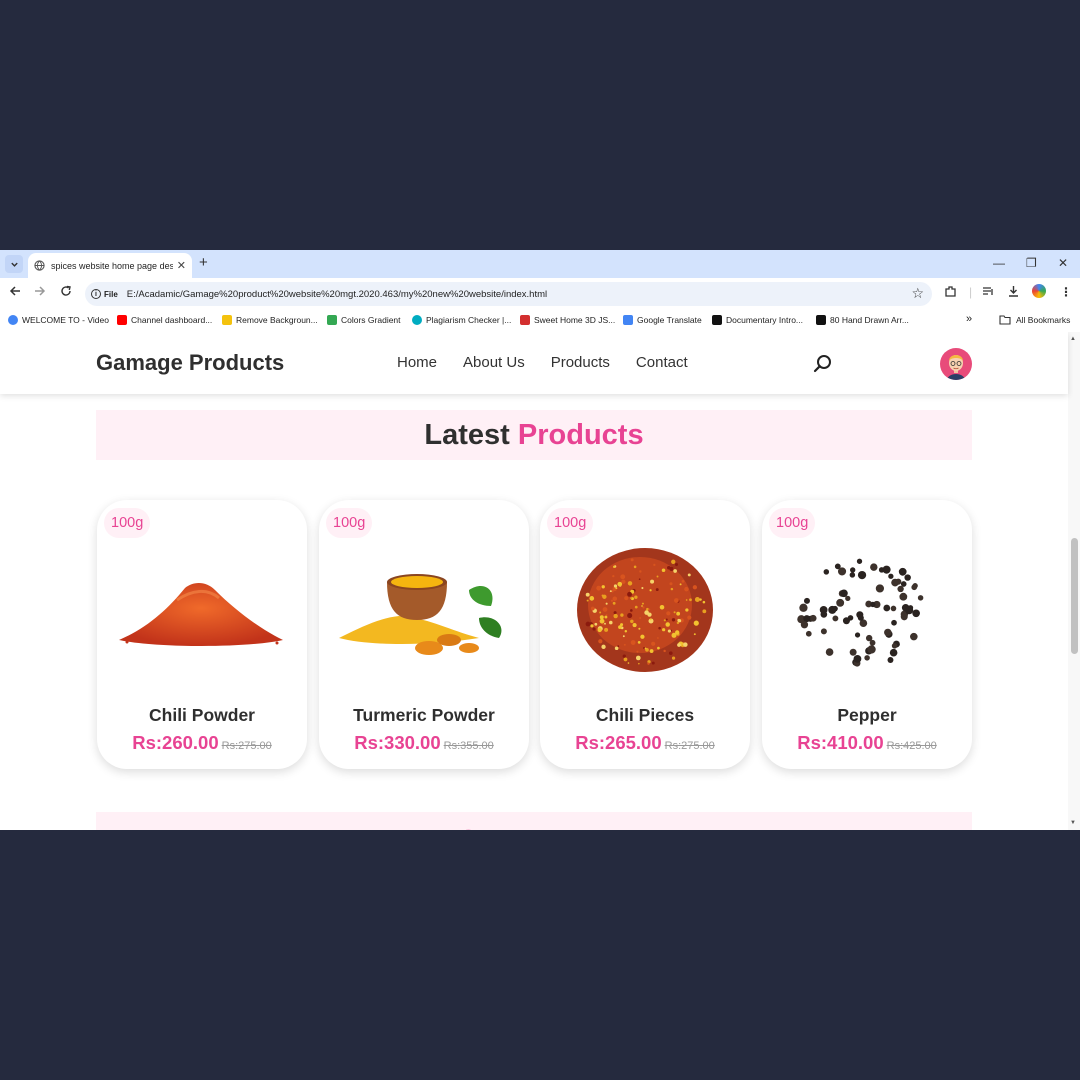 This screenshot has width=1080, height=1080. I want to click on youtube-icon, so click(122, 320).